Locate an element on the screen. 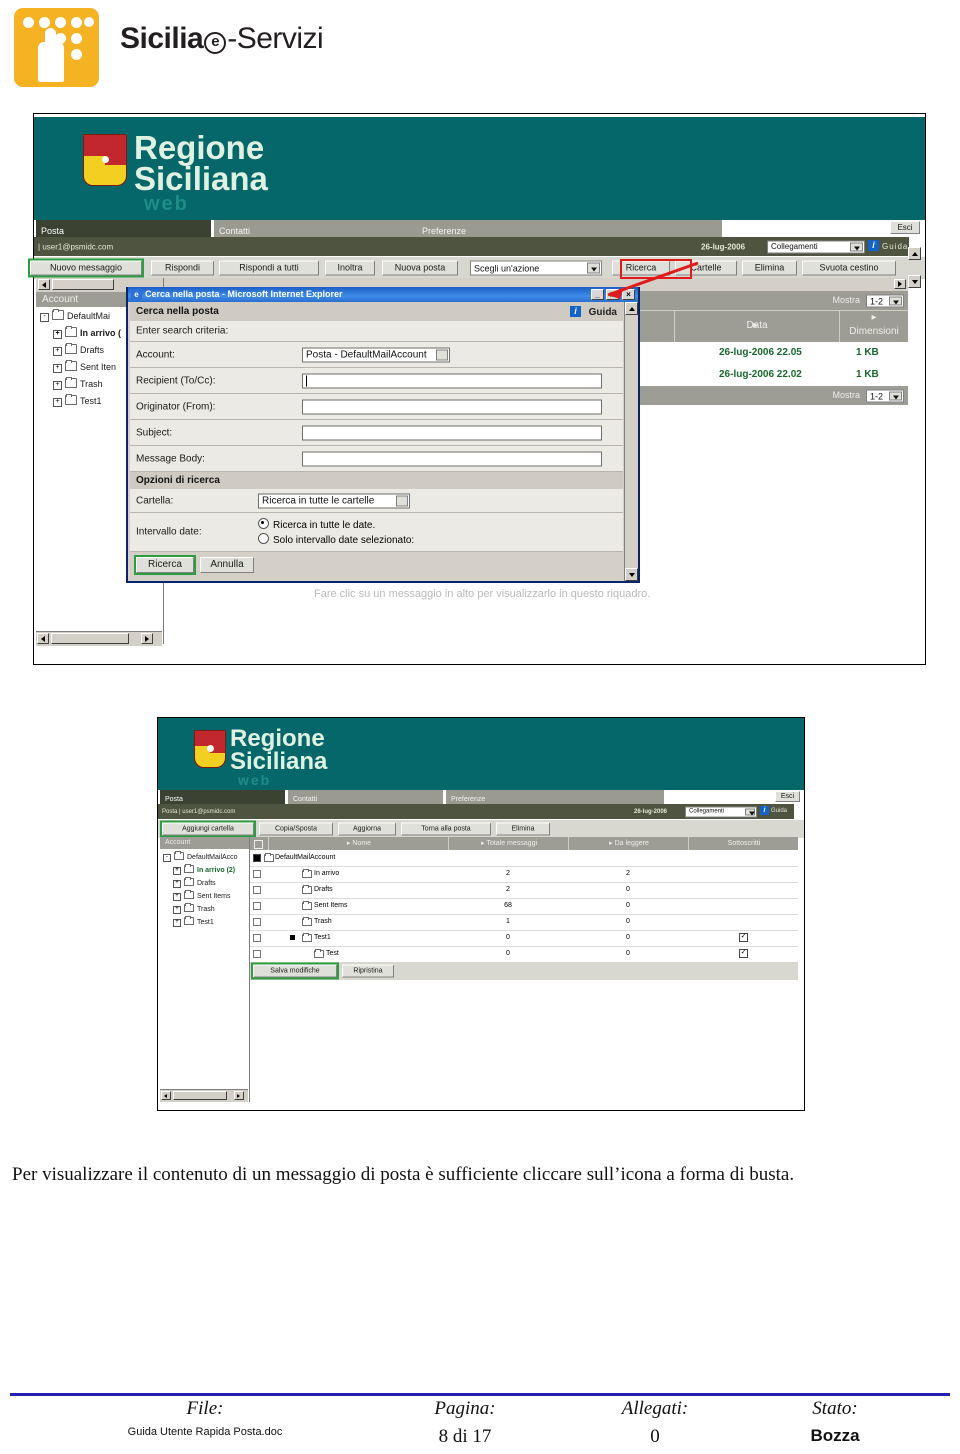  column-da-leggere: ▸ Da leggere is located at coordinates (628, 843).